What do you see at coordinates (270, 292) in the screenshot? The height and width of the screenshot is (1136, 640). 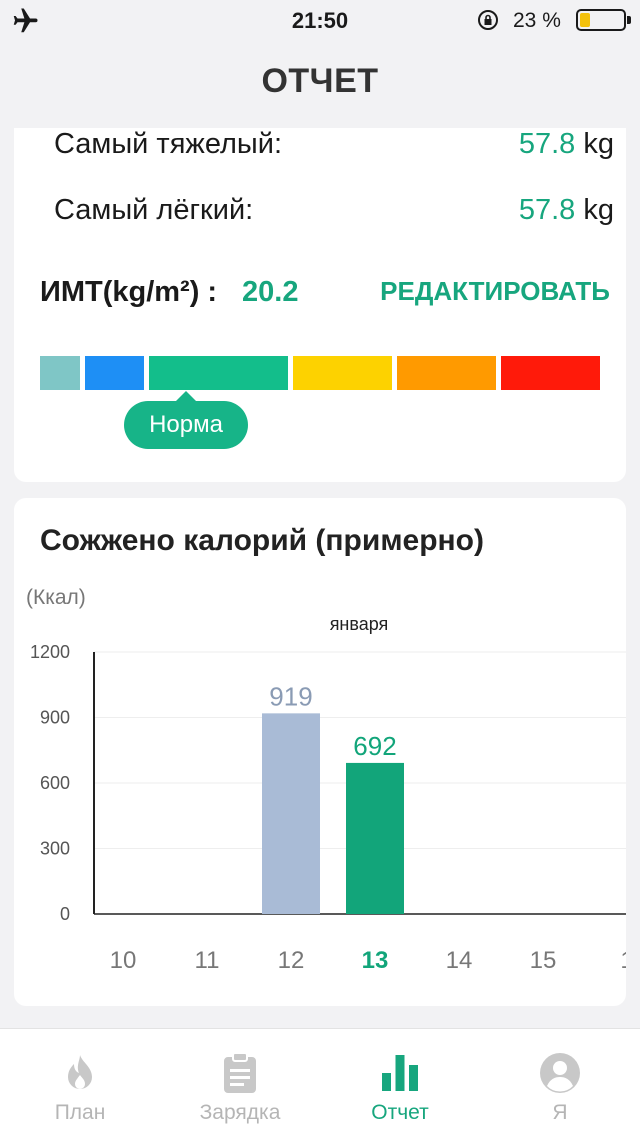 I see `bmi-value: 20.2` at bounding box center [270, 292].